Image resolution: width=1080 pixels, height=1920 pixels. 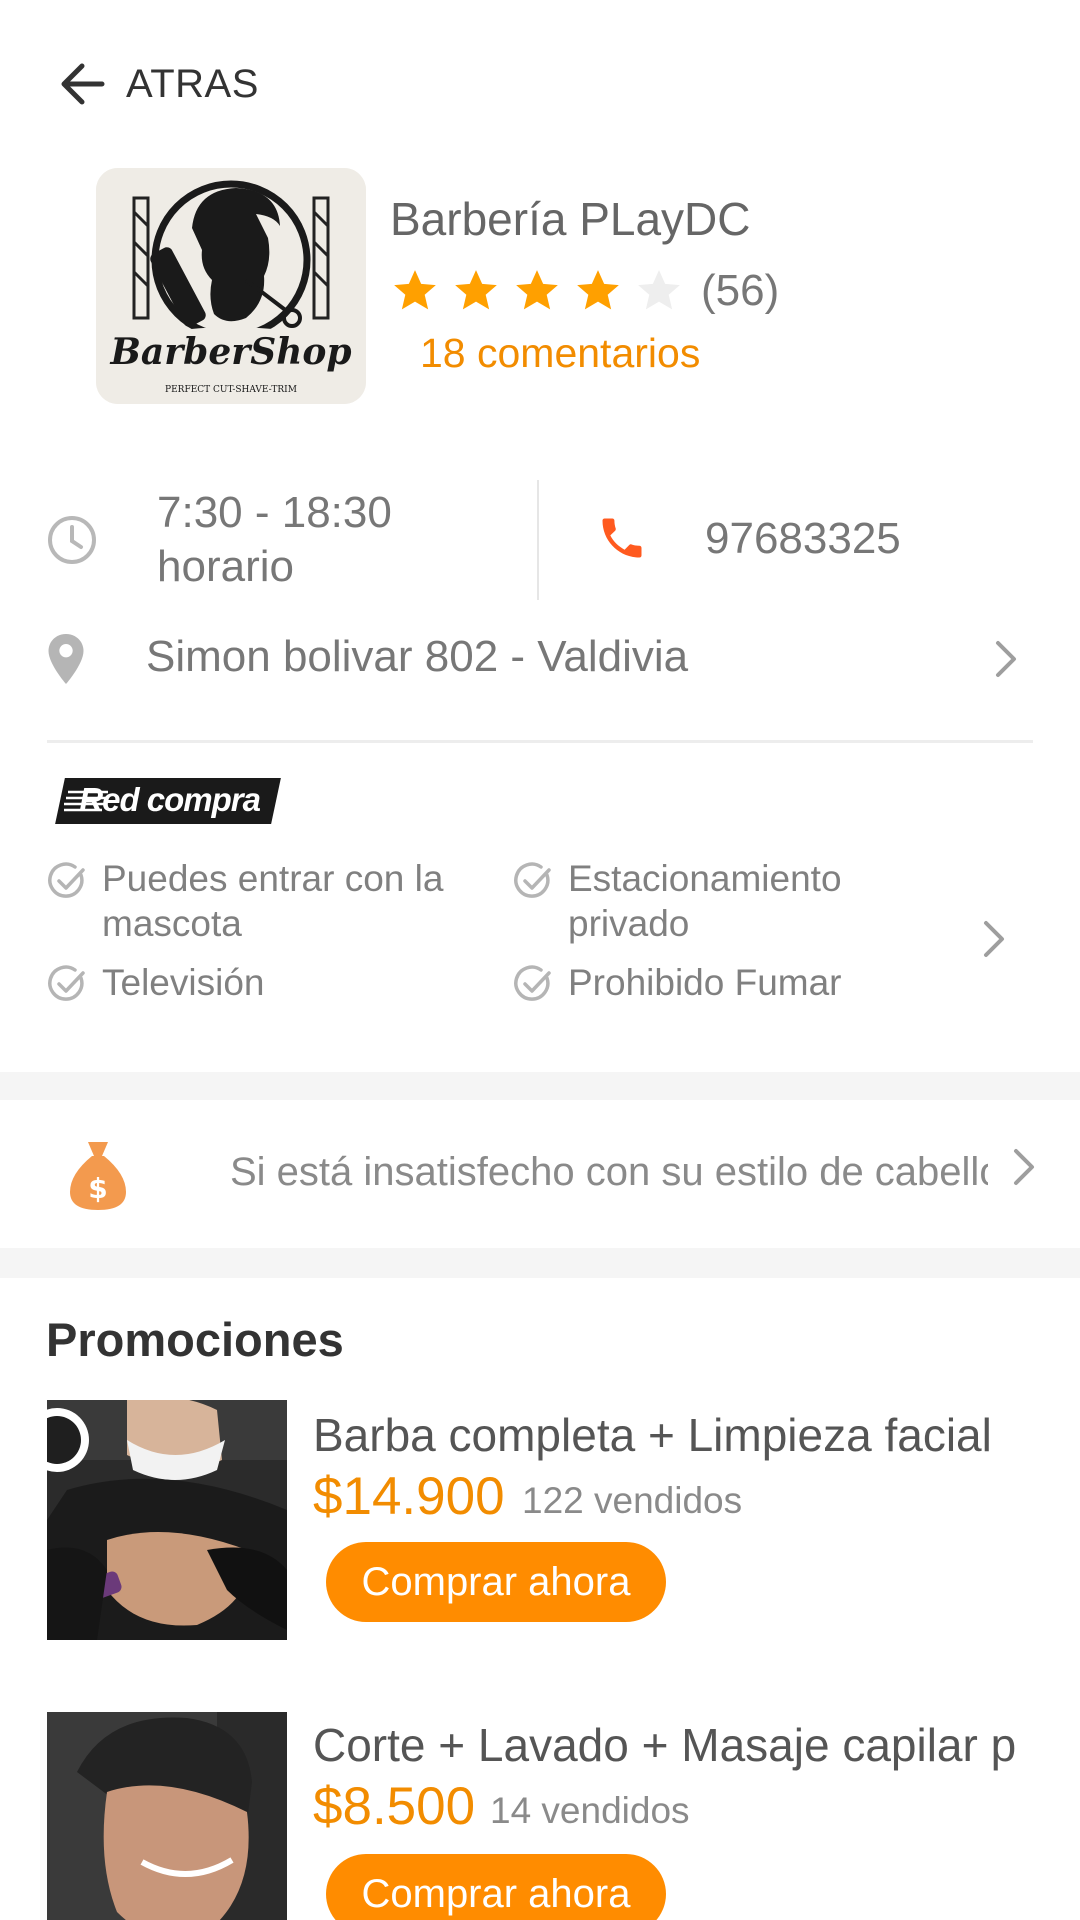 I want to click on amenity-no-smoking: Prohibido Fumar, so click(x=705, y=982).